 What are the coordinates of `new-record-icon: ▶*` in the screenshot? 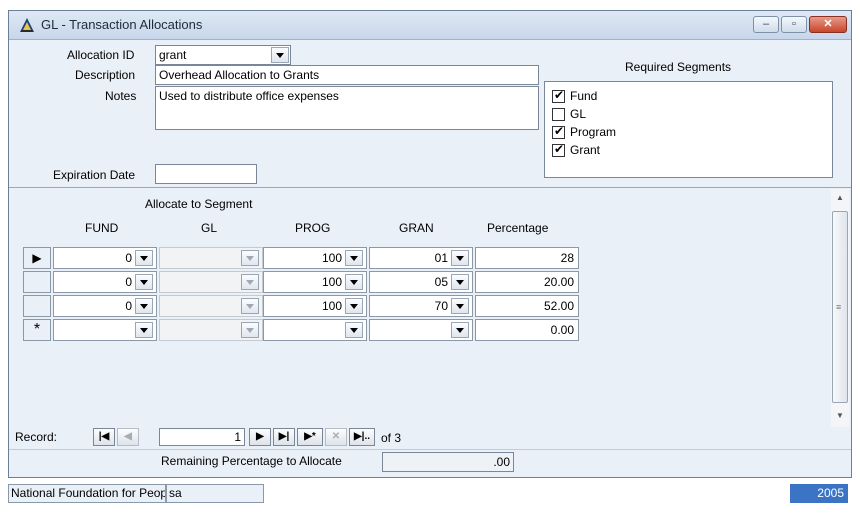 It's located at (310, 436).